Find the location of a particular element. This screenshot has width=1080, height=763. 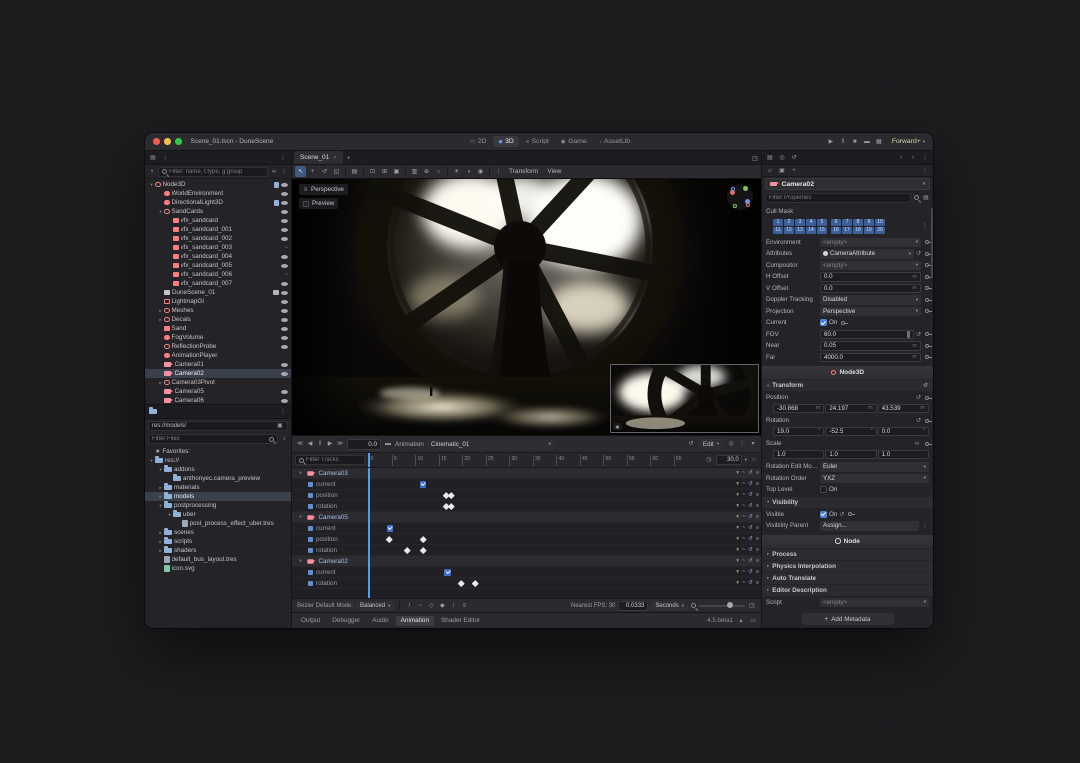

new-resource-icon: ▱ is located at coordinates (770, 171).